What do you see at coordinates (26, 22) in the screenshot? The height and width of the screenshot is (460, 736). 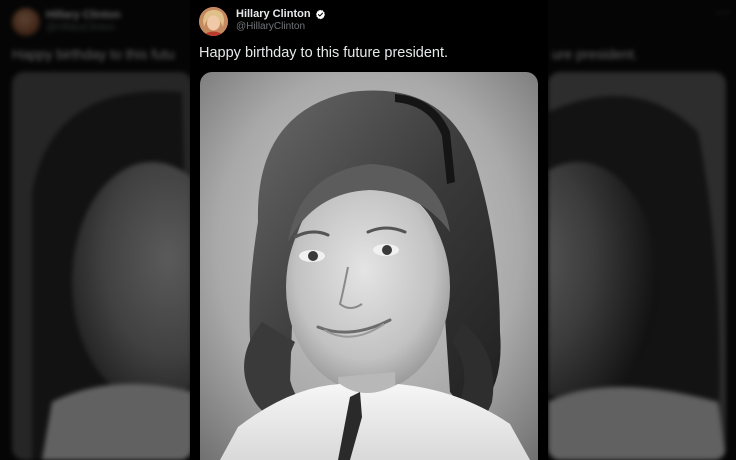 I see `background-avatar` at bounding box center [26, 22].